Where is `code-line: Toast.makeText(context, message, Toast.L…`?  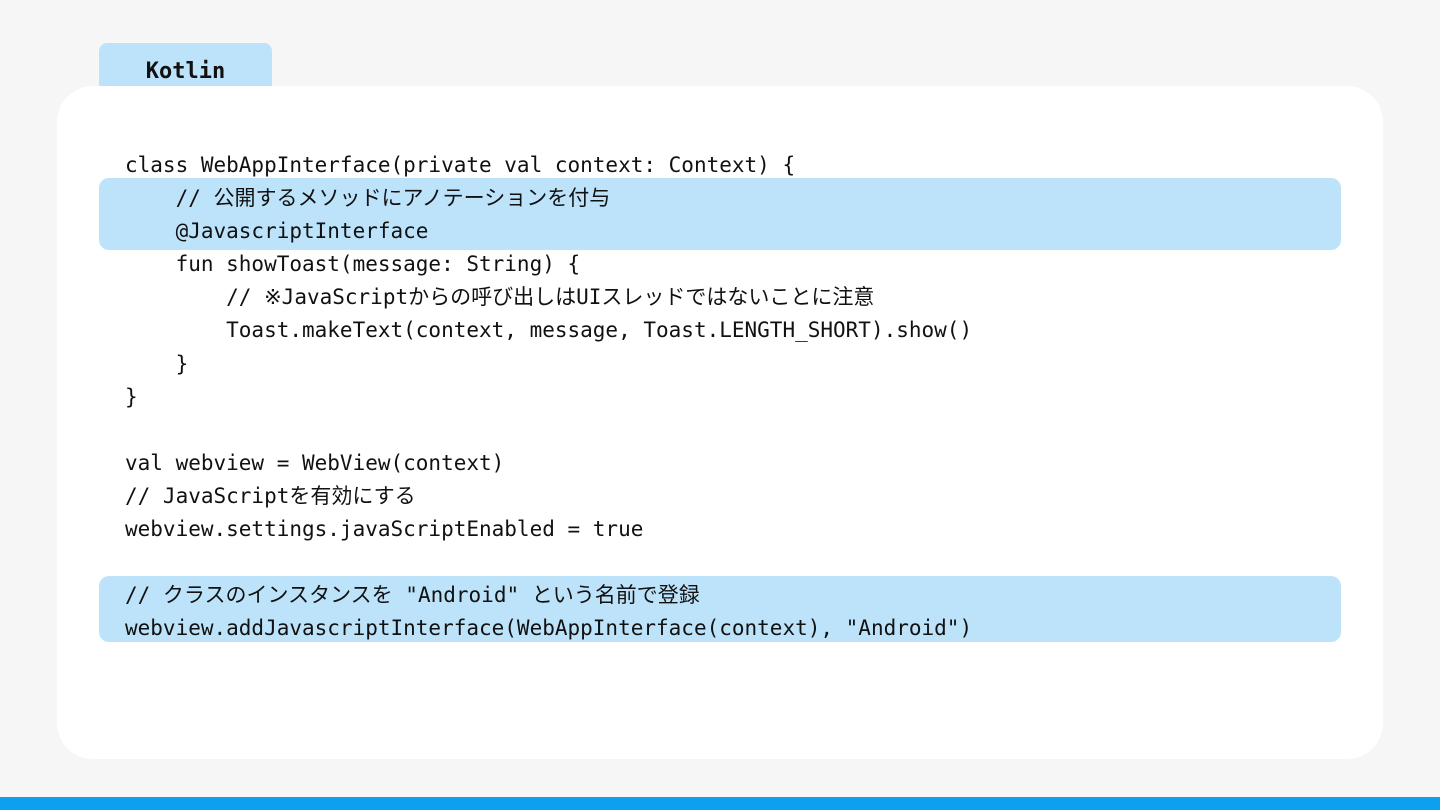
code-line: Toast.makeText(context, message, Toast.L… is located at coordinates (549, 330).